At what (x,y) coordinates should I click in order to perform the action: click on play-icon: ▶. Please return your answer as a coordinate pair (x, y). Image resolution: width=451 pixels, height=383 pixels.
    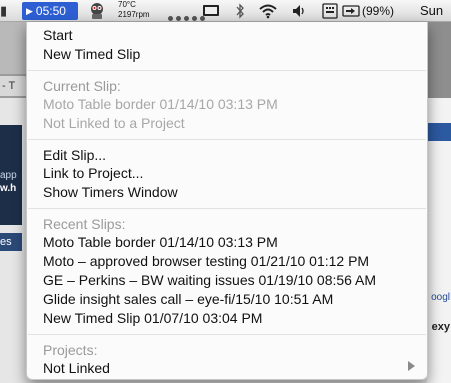
    Looking at the image, I should click on (29, 11).